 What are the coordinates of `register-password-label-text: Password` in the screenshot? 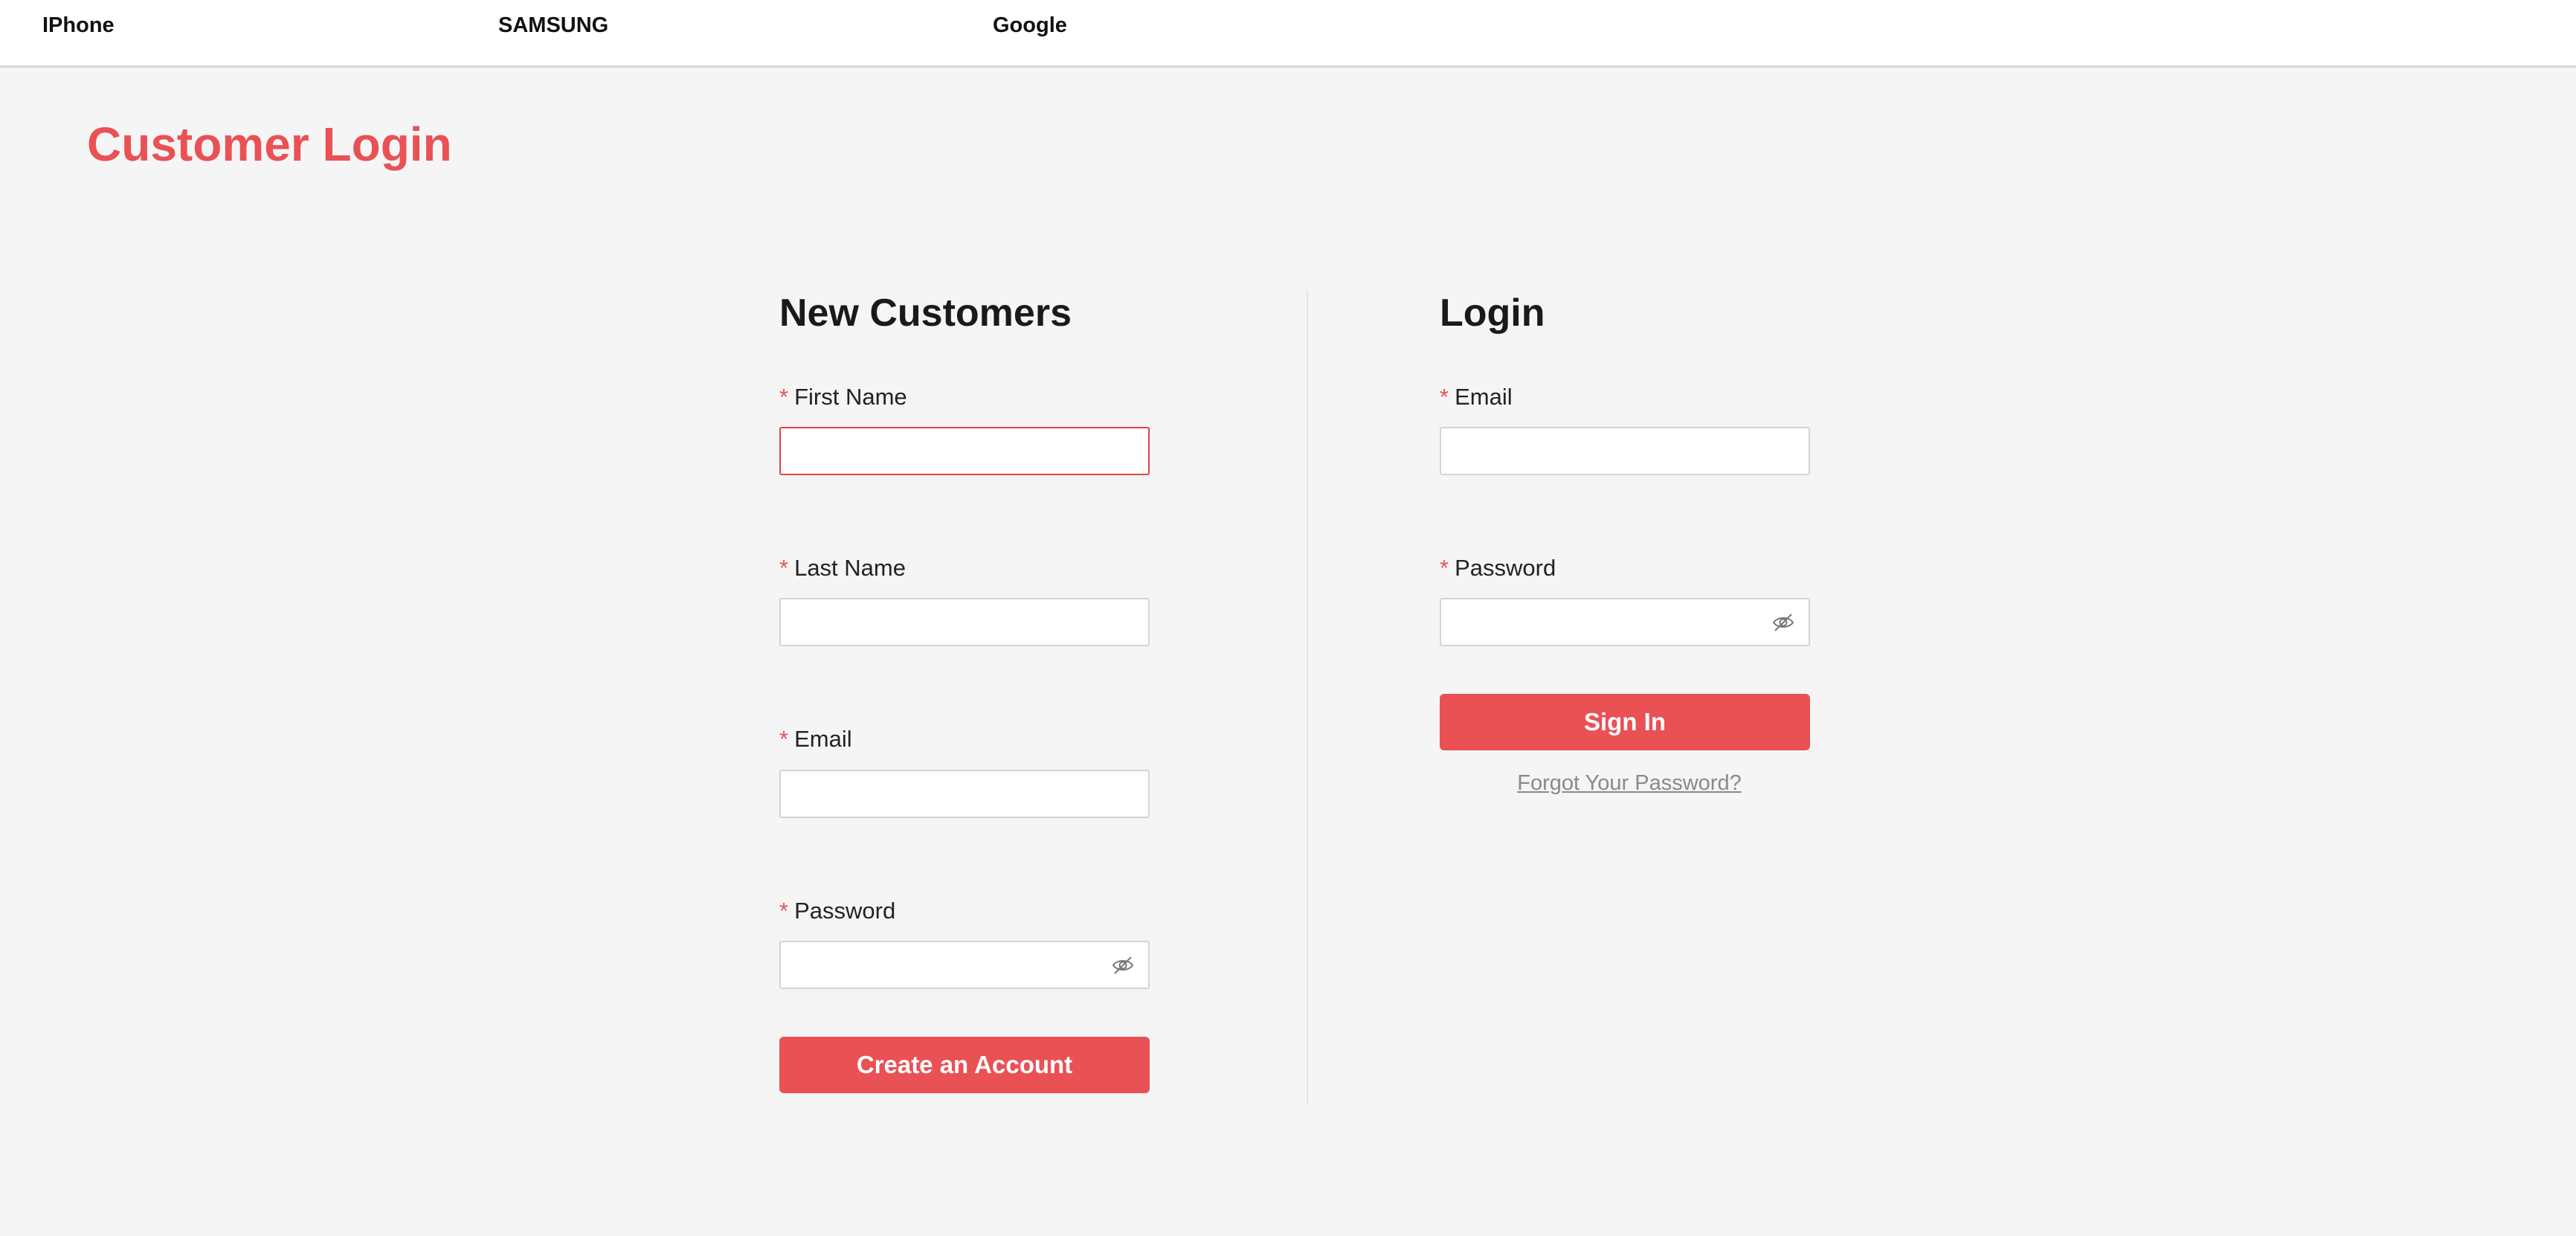 It's located at (845, 910).